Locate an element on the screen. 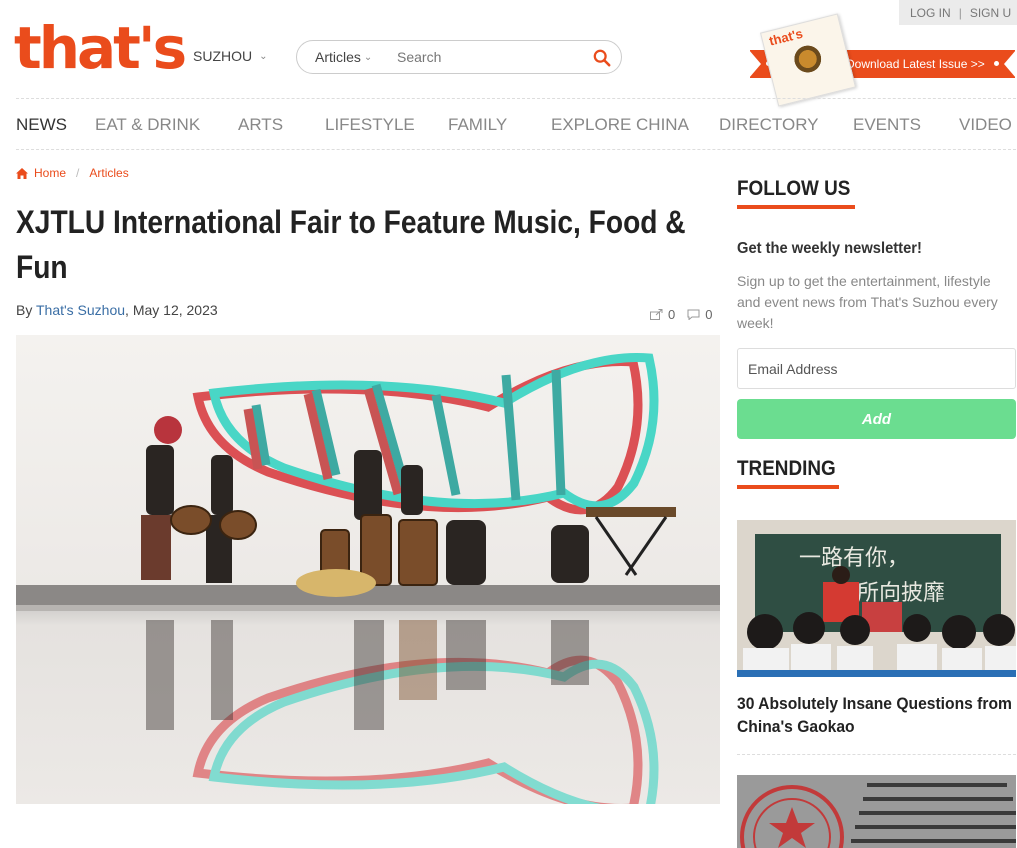 The height and width of the screenshot is (848, 1017). search-icon is located at coordinates (602, 58).